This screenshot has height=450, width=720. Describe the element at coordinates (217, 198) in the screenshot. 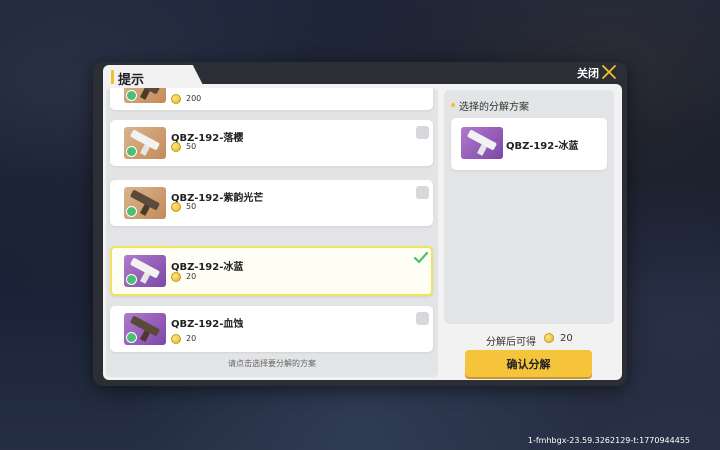

I see `skin-name: QBZ-192-紫韵光芒` at that location.